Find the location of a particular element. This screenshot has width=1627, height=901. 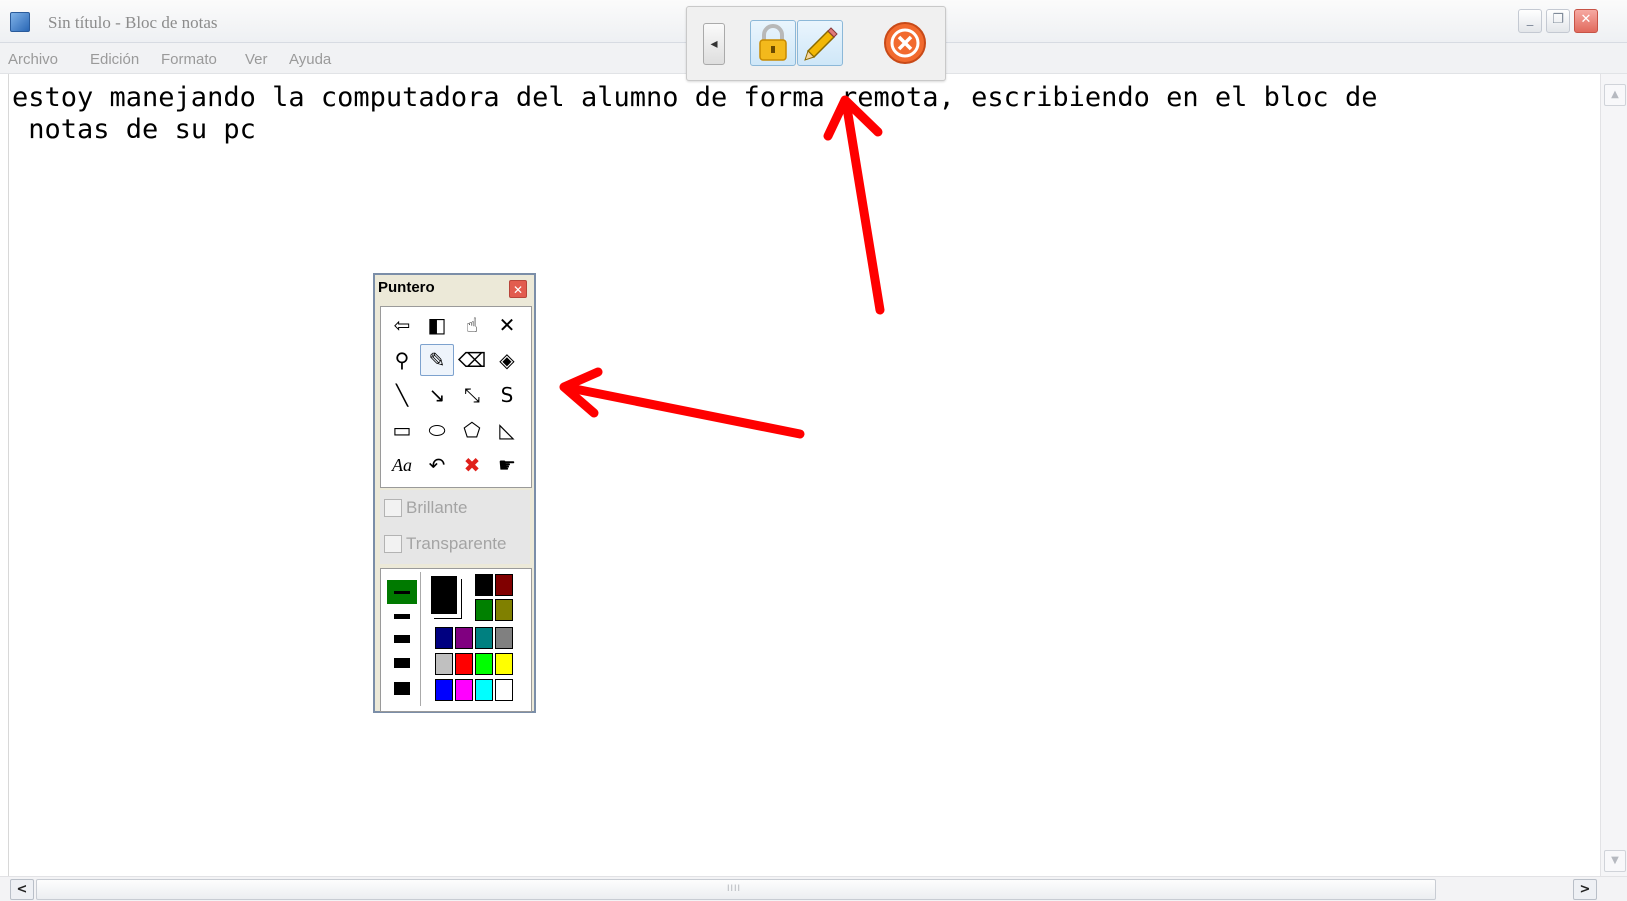

annotation-overlay is located at coordinates (722, 267).